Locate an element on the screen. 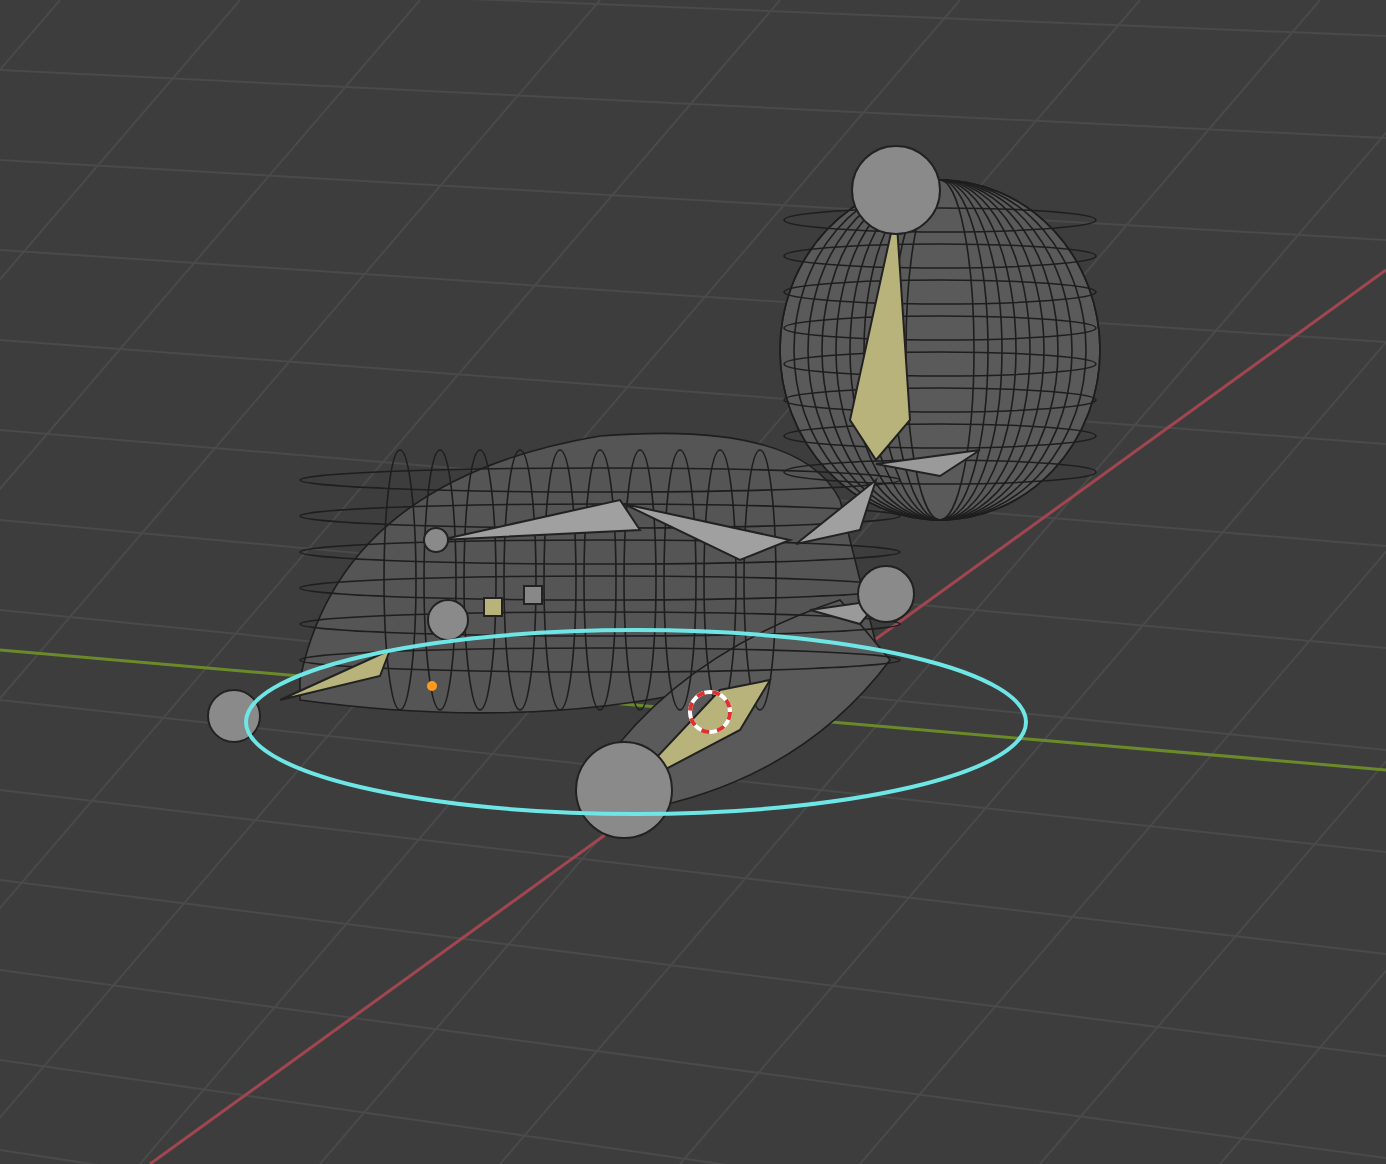 The width and height of the screenshot is (1386, 1164). origin-dot is located at coordinates (432, 686).